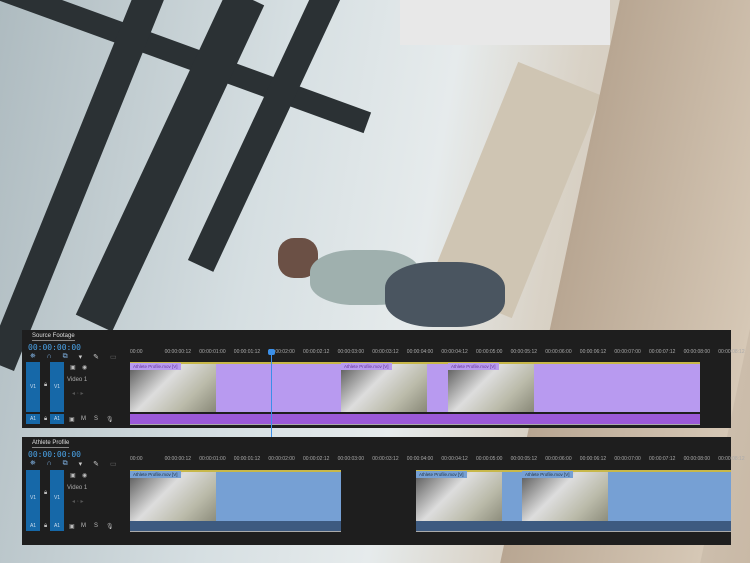  What do you see at coordinates (558, 459) in the screenshot?
I see `ruler-tick: 00:00:06:00` at bounding box center [558, 459].